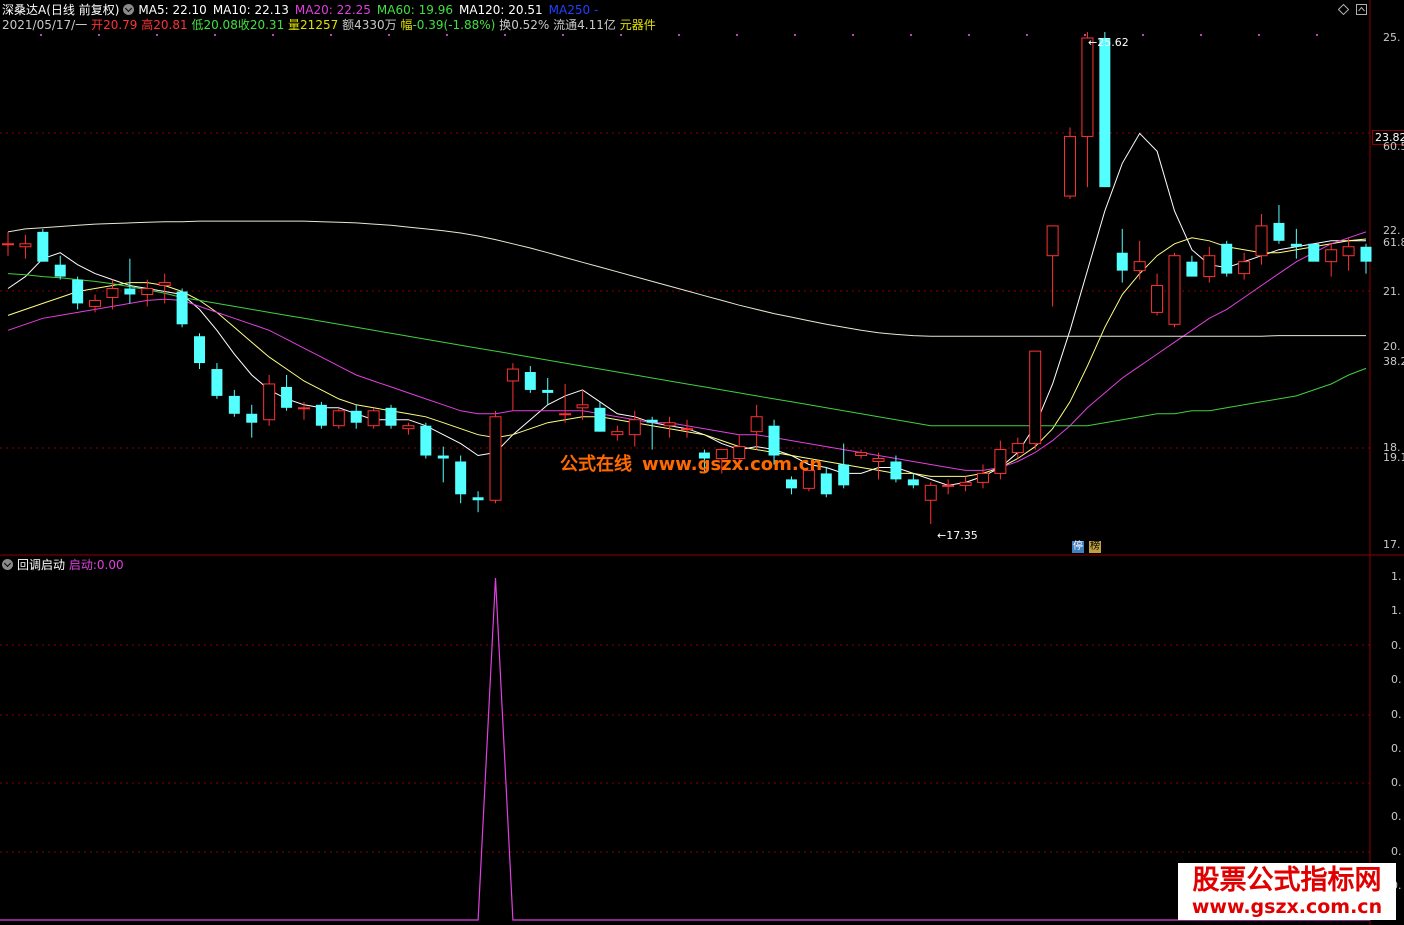  Describe the element at coordinates (1108, 42) in the screenshot. I see `high-marker: ←25.62` at that location.